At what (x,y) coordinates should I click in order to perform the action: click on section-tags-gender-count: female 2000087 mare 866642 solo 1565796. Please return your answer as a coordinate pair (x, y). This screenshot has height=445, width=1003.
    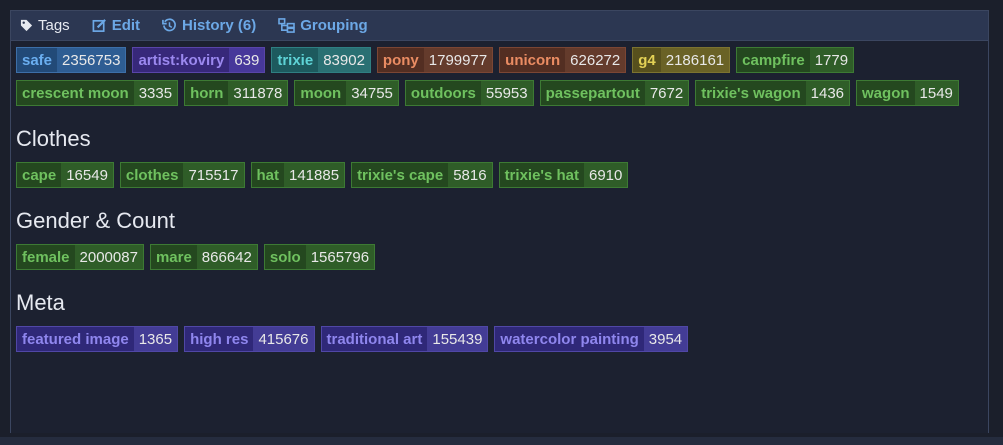
    Looking at the image, I should click on (502, 260).